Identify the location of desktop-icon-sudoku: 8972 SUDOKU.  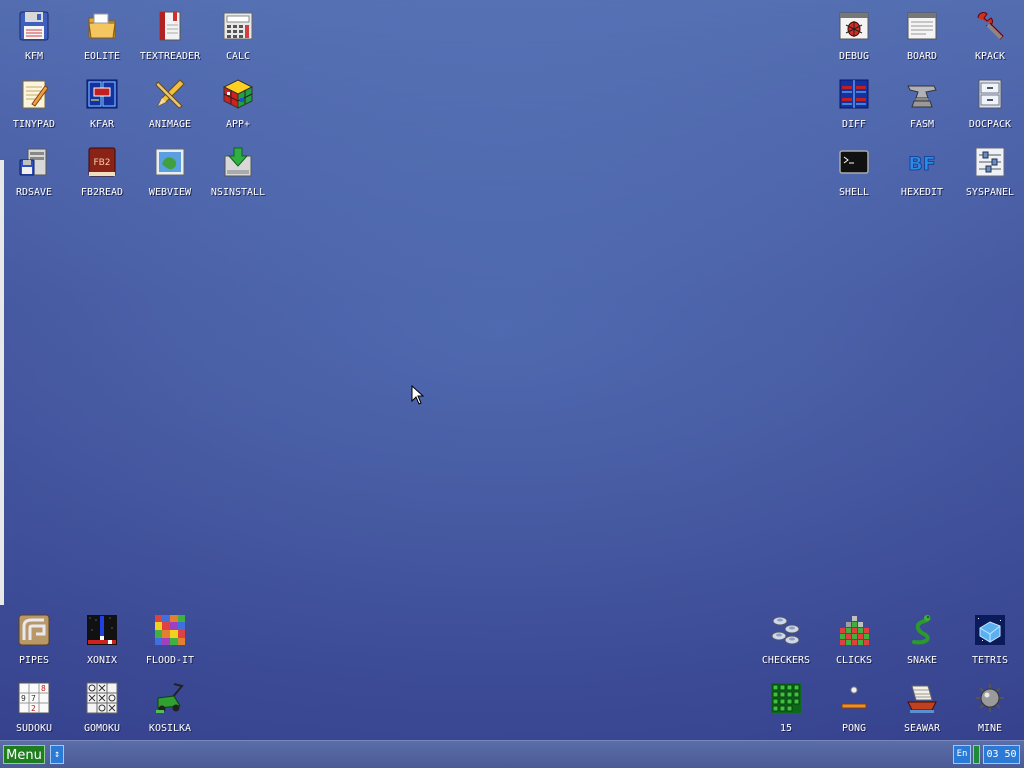
(34, 706).